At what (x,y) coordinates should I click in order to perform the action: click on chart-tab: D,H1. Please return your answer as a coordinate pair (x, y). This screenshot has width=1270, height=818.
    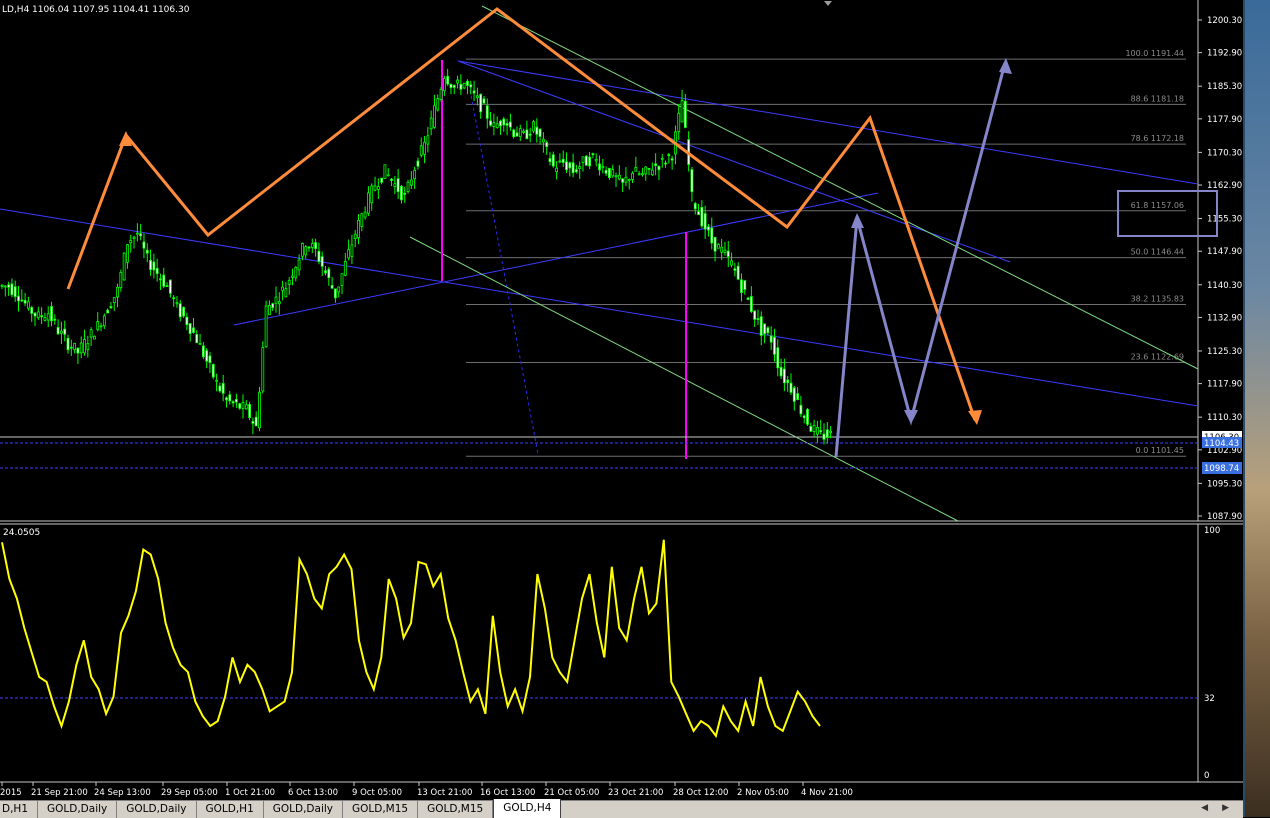
    Looking at the image, I should click on (19, 809).